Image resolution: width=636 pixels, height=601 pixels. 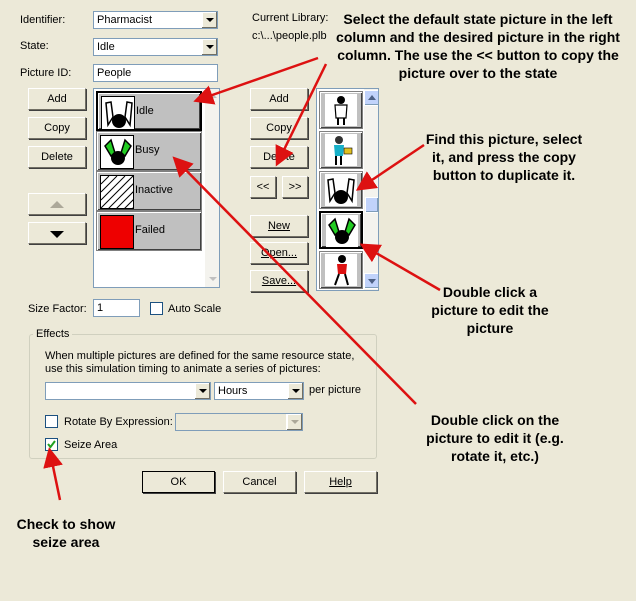 I want to click on library-item-busy, so click(x=341, y=230).